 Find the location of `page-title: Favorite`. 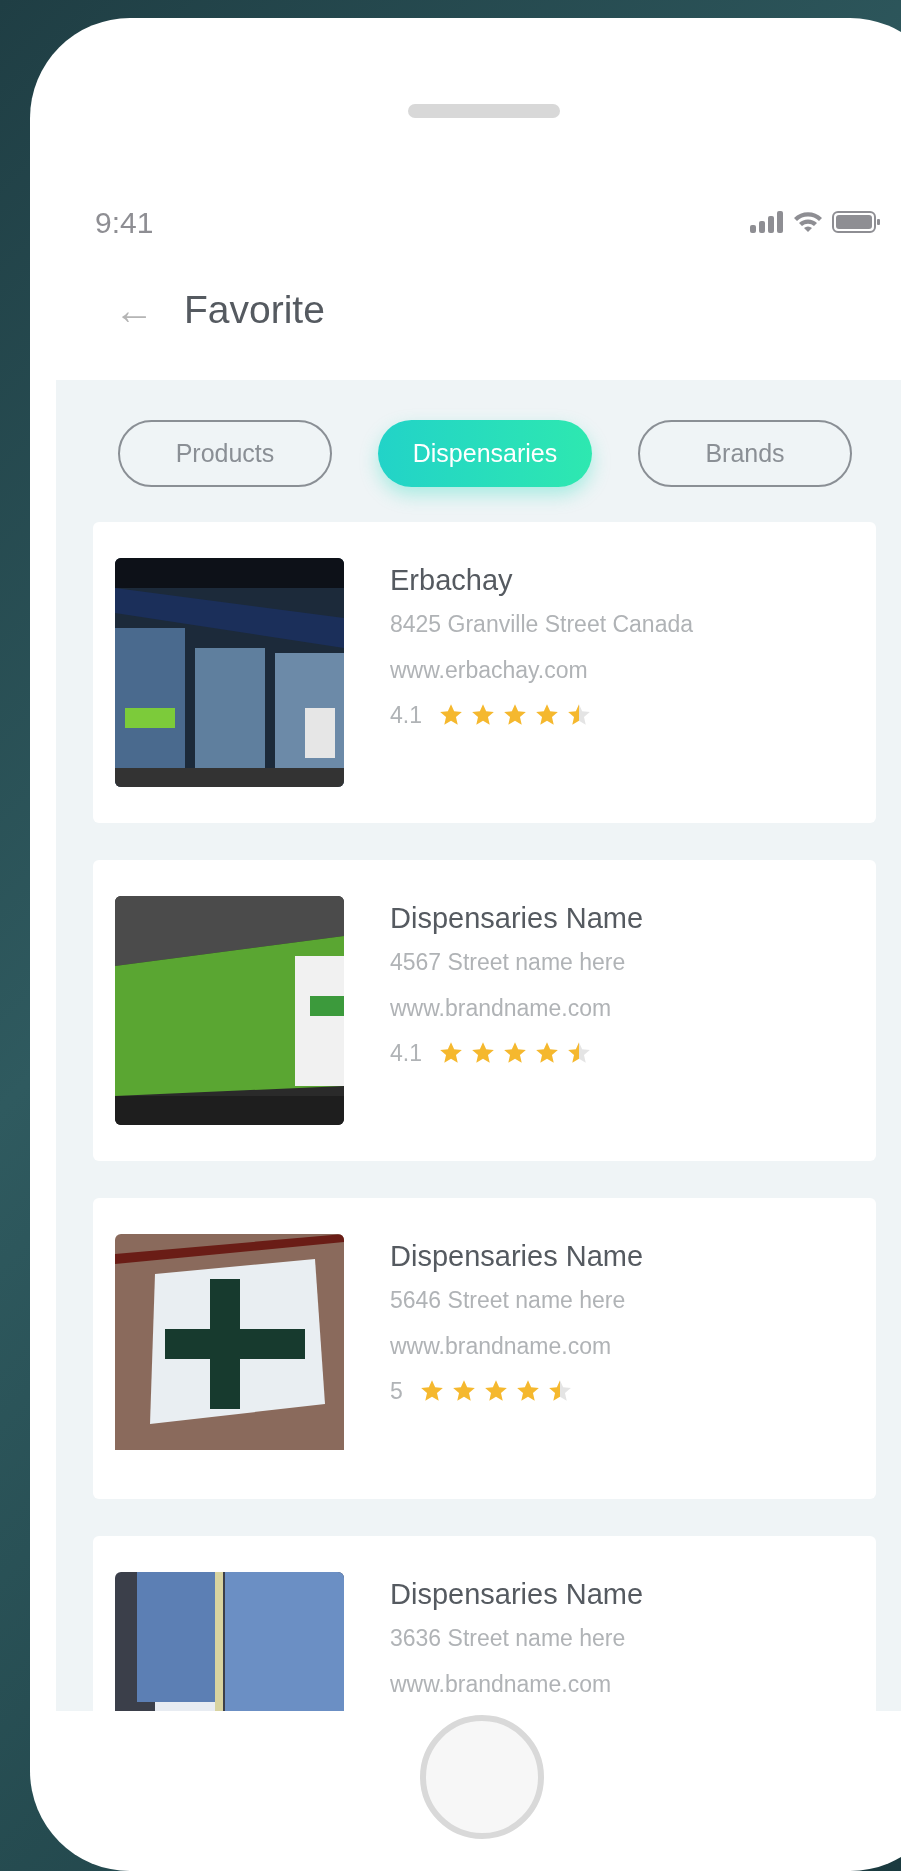

page-title: Favorite is located at coordinates (254, 309).